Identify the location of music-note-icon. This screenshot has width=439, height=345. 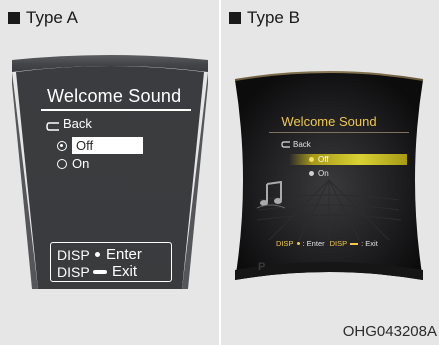
(271, 194).